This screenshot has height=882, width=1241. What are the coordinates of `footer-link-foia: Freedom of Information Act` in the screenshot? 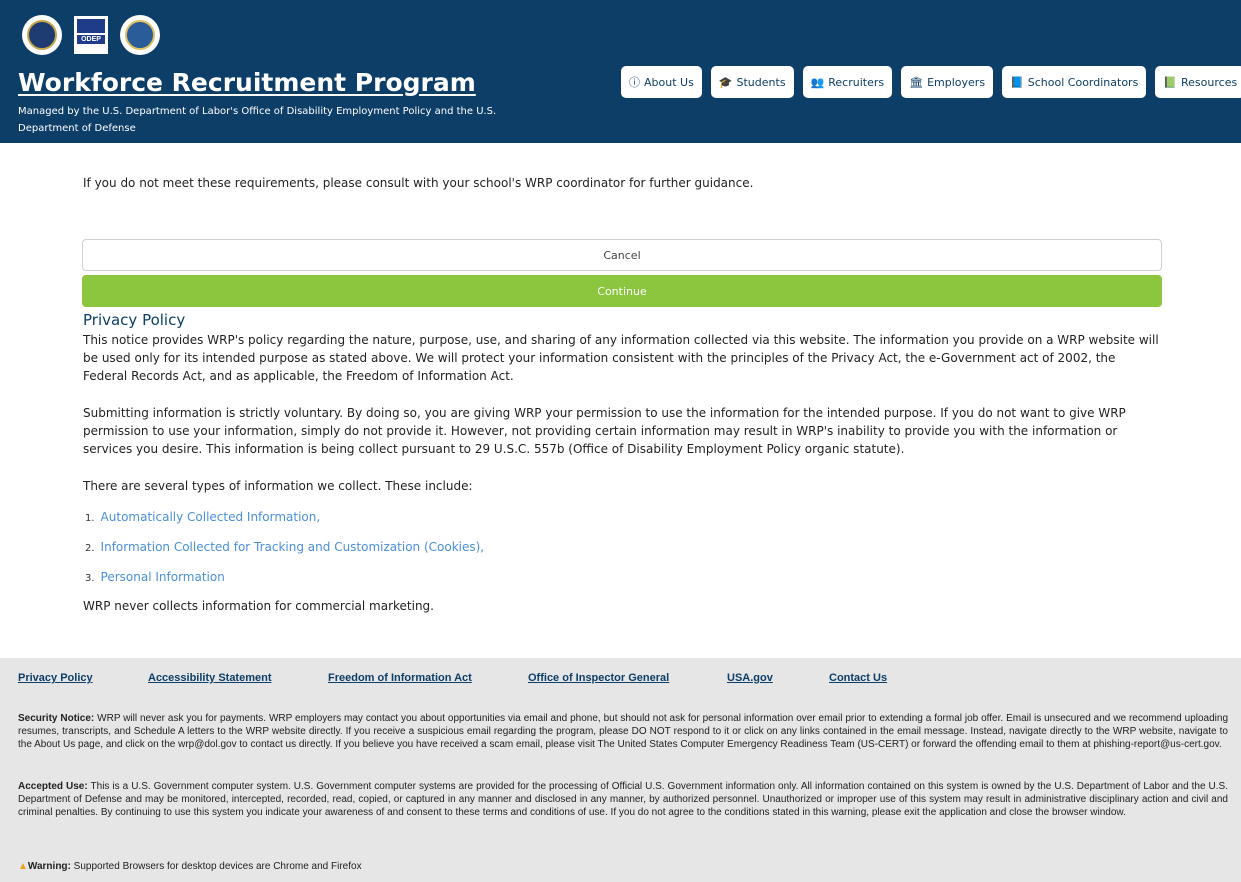 It's located at (428, 678).